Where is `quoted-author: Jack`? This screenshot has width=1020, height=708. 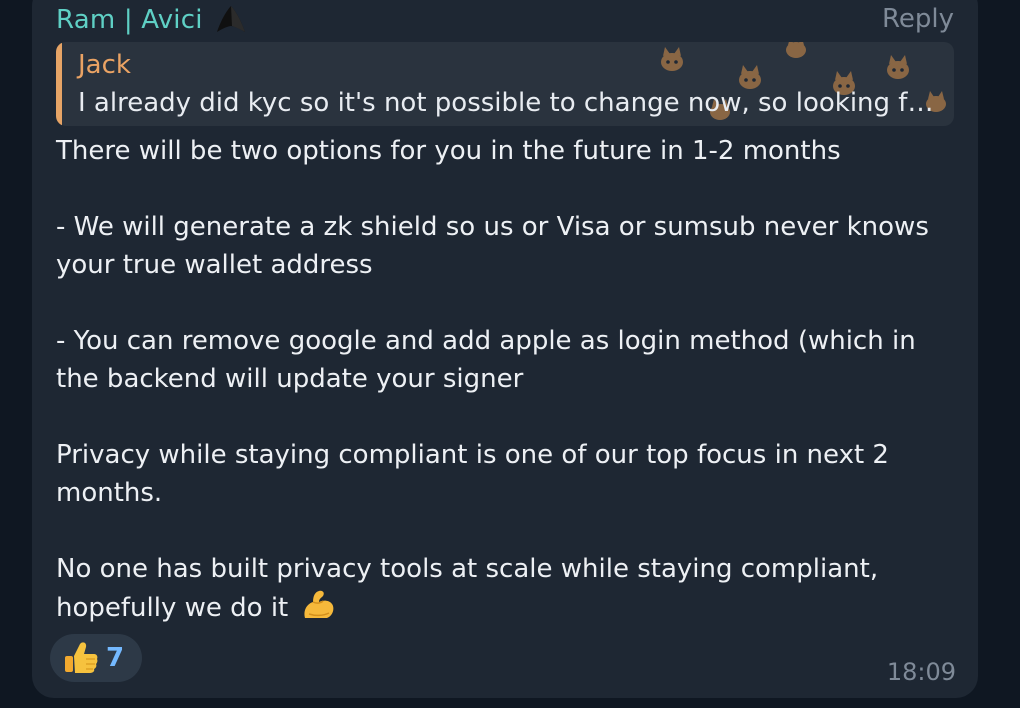 quoted-author: Jack is located at coordinates (104, 65).